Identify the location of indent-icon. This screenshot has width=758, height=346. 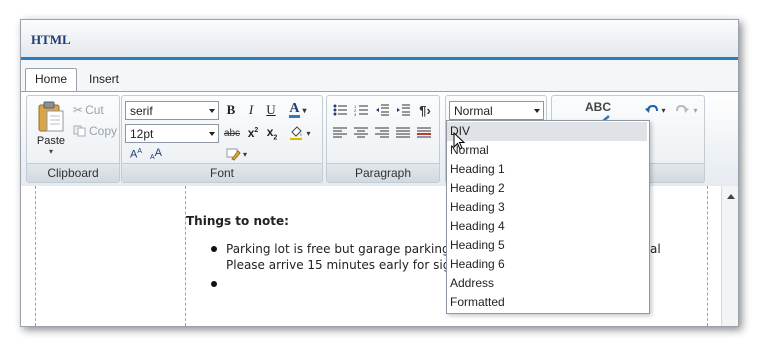
(403, 110).